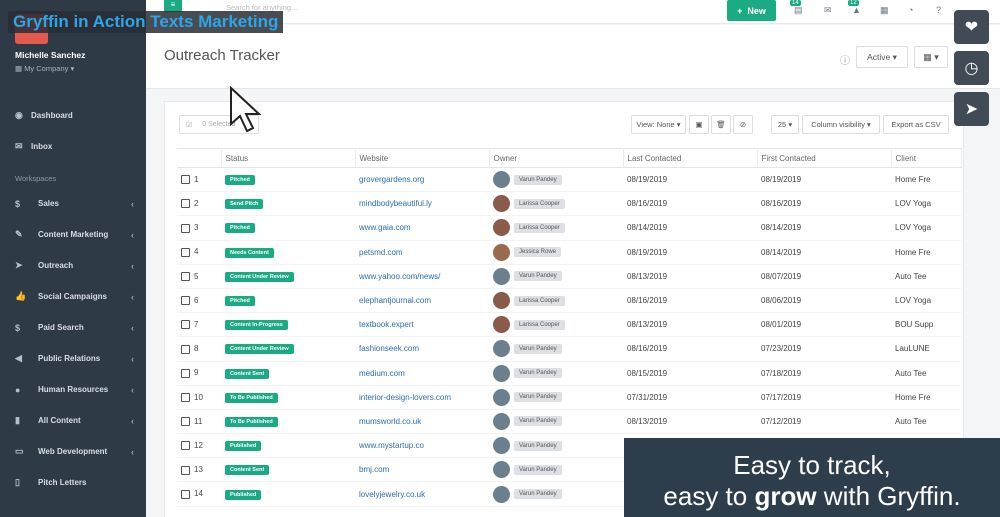 This screenshot has width=1000, height=517. Describe the element at coordinates (422, 158) in the screenshot. I see `column-header: Website` at that location.